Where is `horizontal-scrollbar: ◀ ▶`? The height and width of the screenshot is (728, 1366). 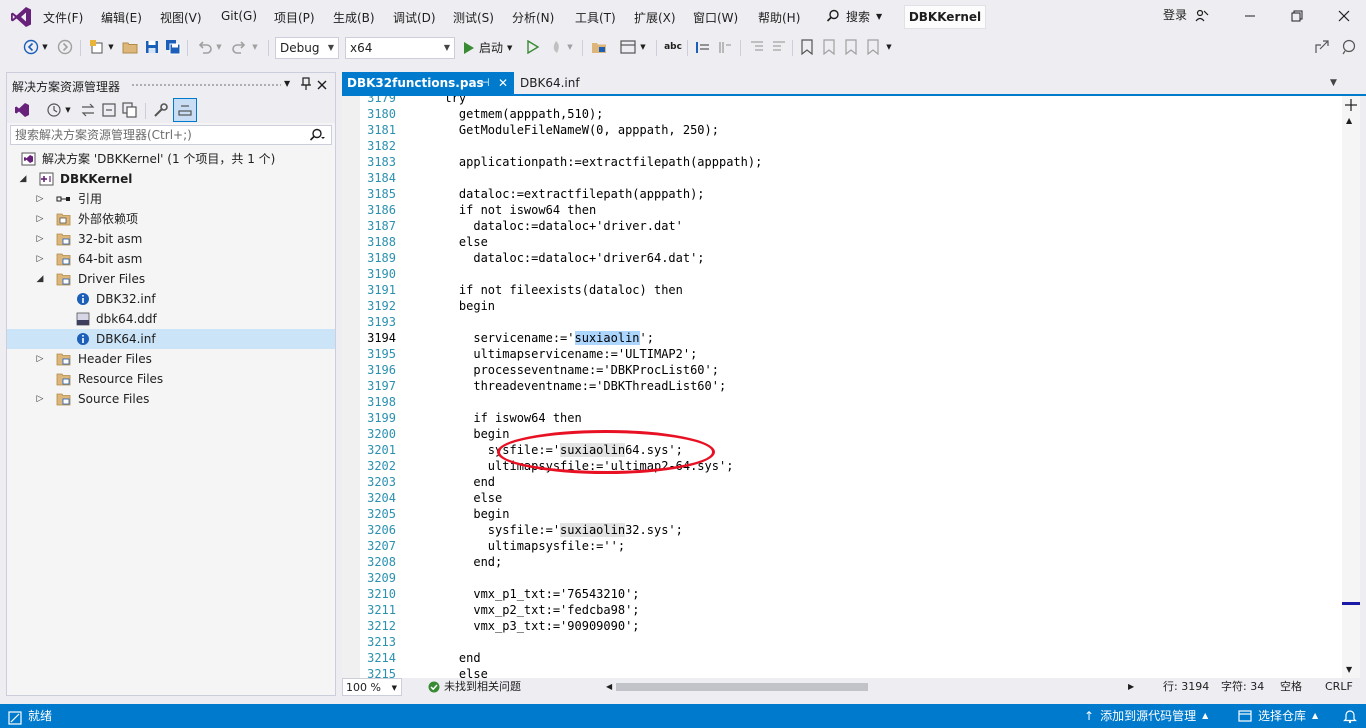
horizontal-scrollbar: ◀ ▶ is located at coordinates (869, 687).